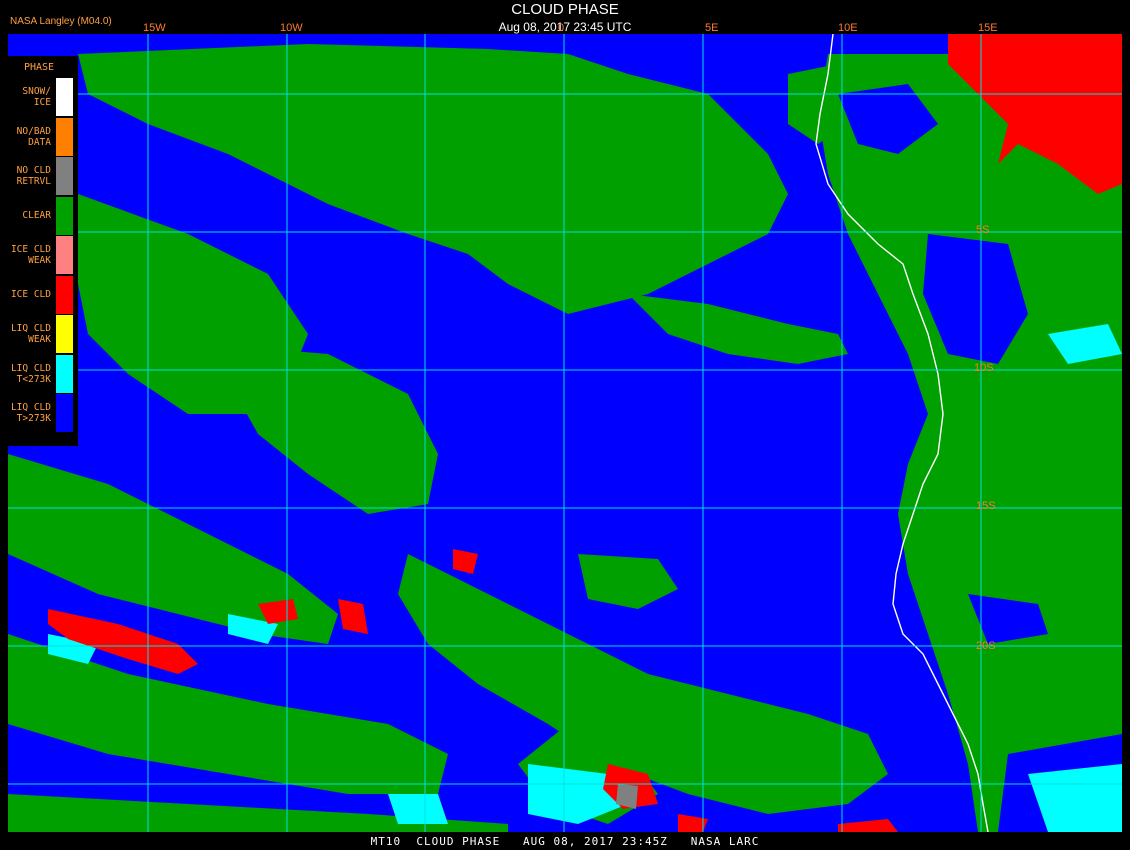  What do you see at coordinates (33, 176) in the screenshot?
I see `legend-label: NO CLD RETRVL` at bounding box center [33, 176].